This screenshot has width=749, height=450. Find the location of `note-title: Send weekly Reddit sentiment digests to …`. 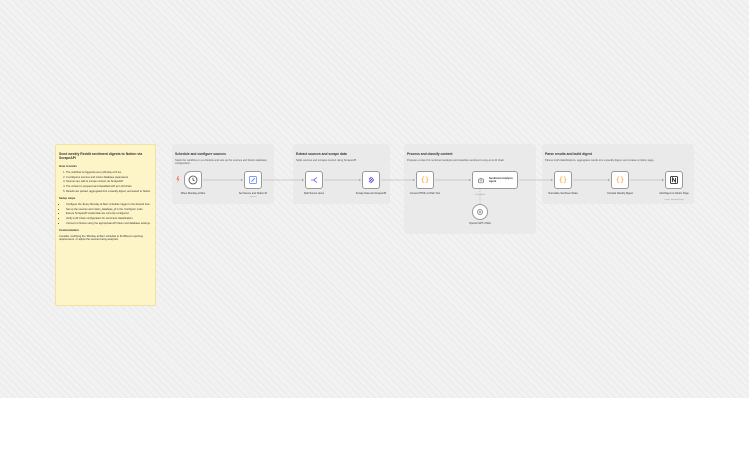

note-title: Send weekly Reddit sentiment digests to … is located at coordinates (101, 156).